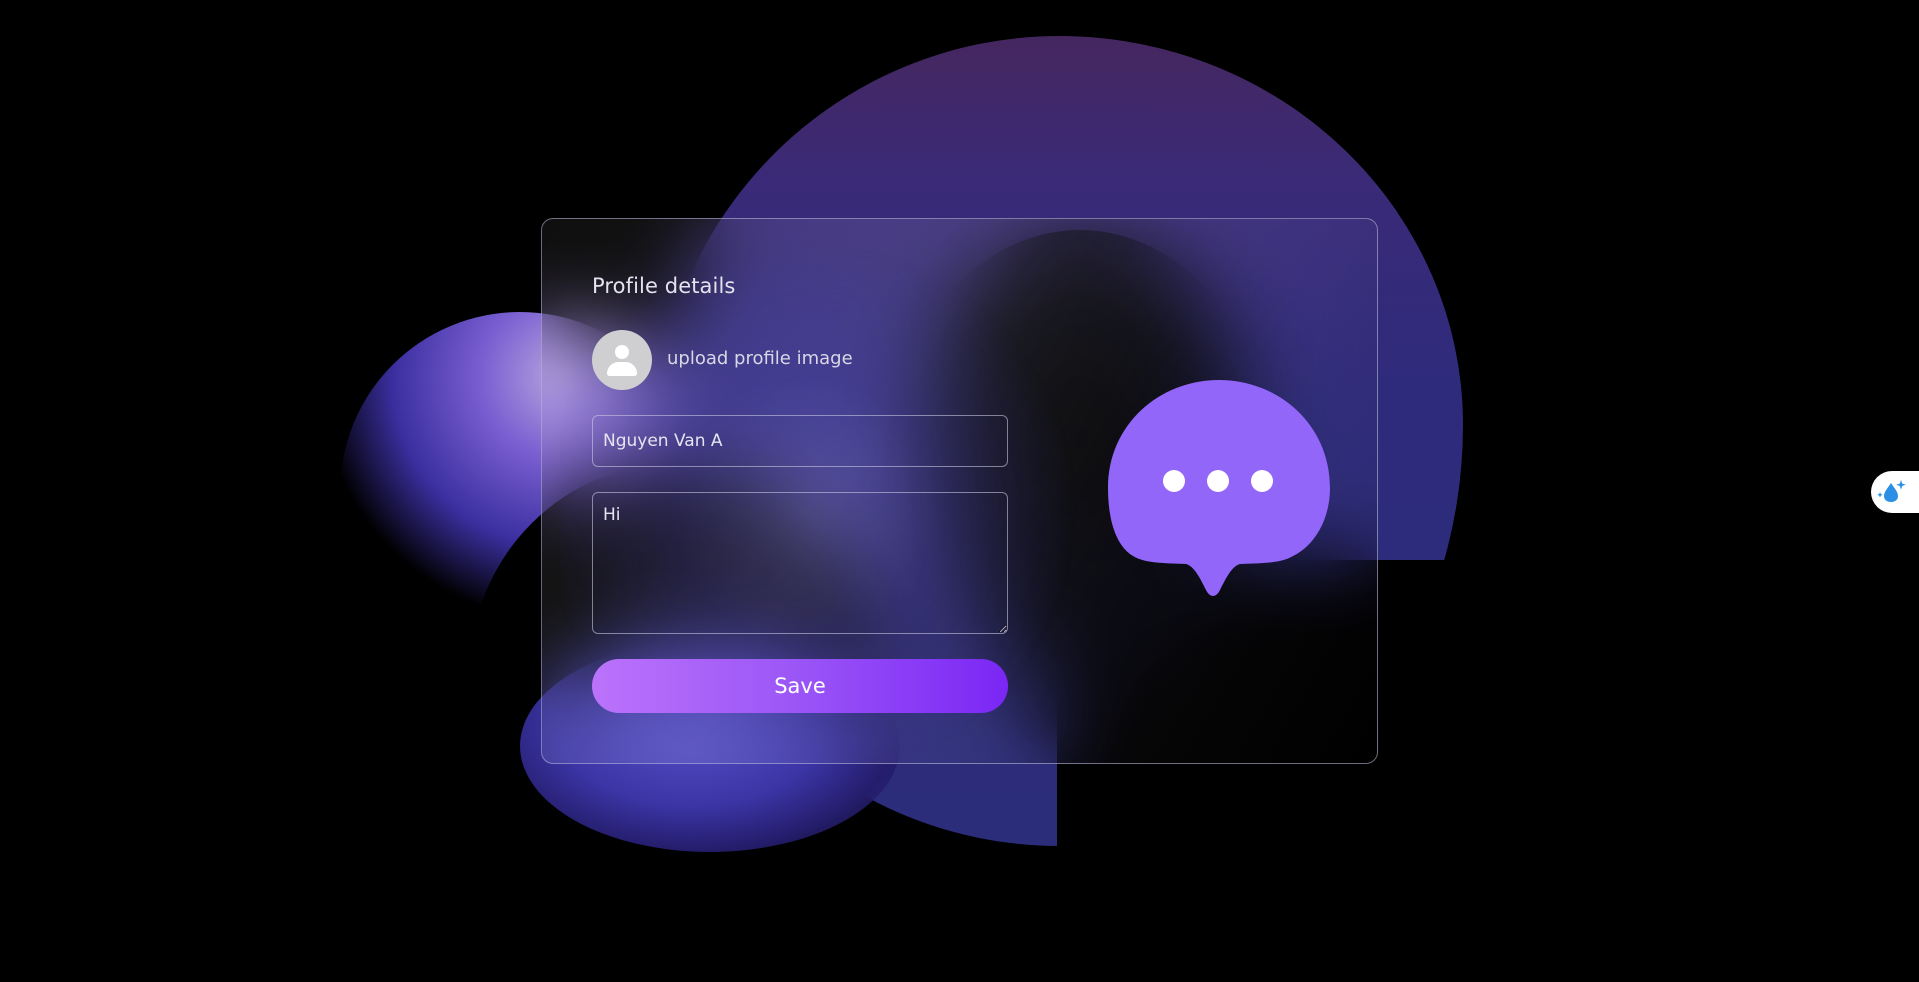 The height and width of the screenshot is (982, 1919). I want to click on side-widget-button, so click(1895, 492).